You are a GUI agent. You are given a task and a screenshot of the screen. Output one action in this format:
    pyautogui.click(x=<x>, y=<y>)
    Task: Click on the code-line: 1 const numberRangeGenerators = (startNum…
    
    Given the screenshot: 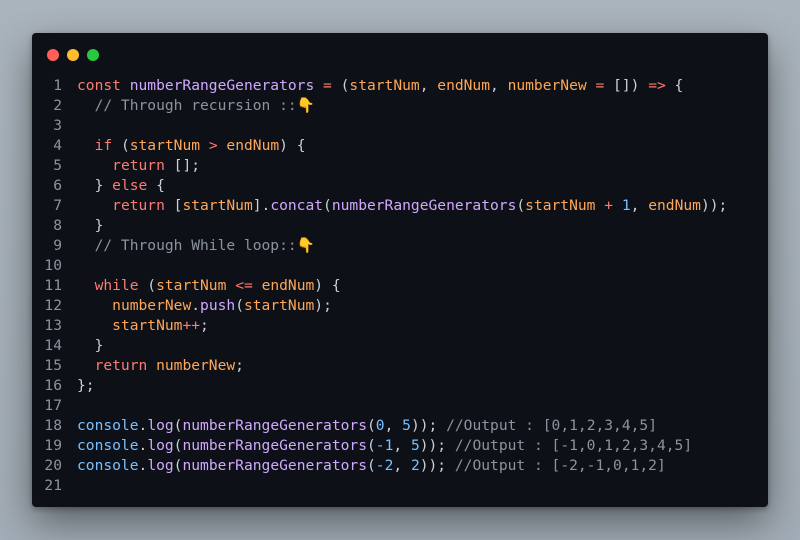 What is the action you would take?
    pyautogui.click(x=400, y=86)
    